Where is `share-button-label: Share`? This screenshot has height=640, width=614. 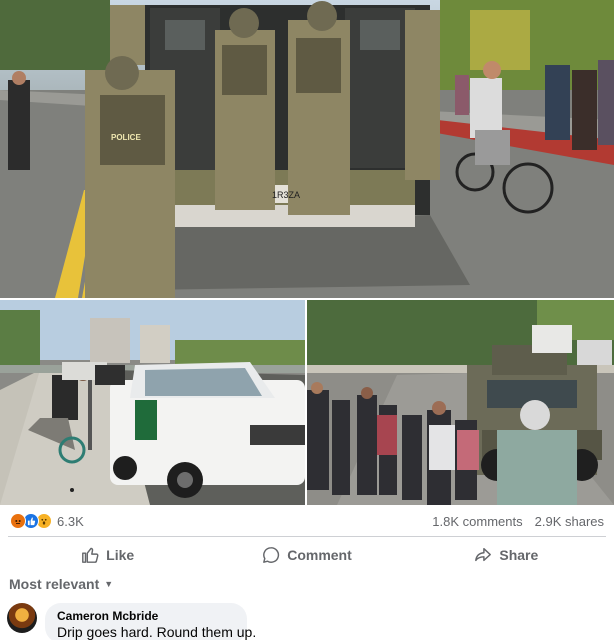 share-button-label: Share is located at coordinates (519, 554).